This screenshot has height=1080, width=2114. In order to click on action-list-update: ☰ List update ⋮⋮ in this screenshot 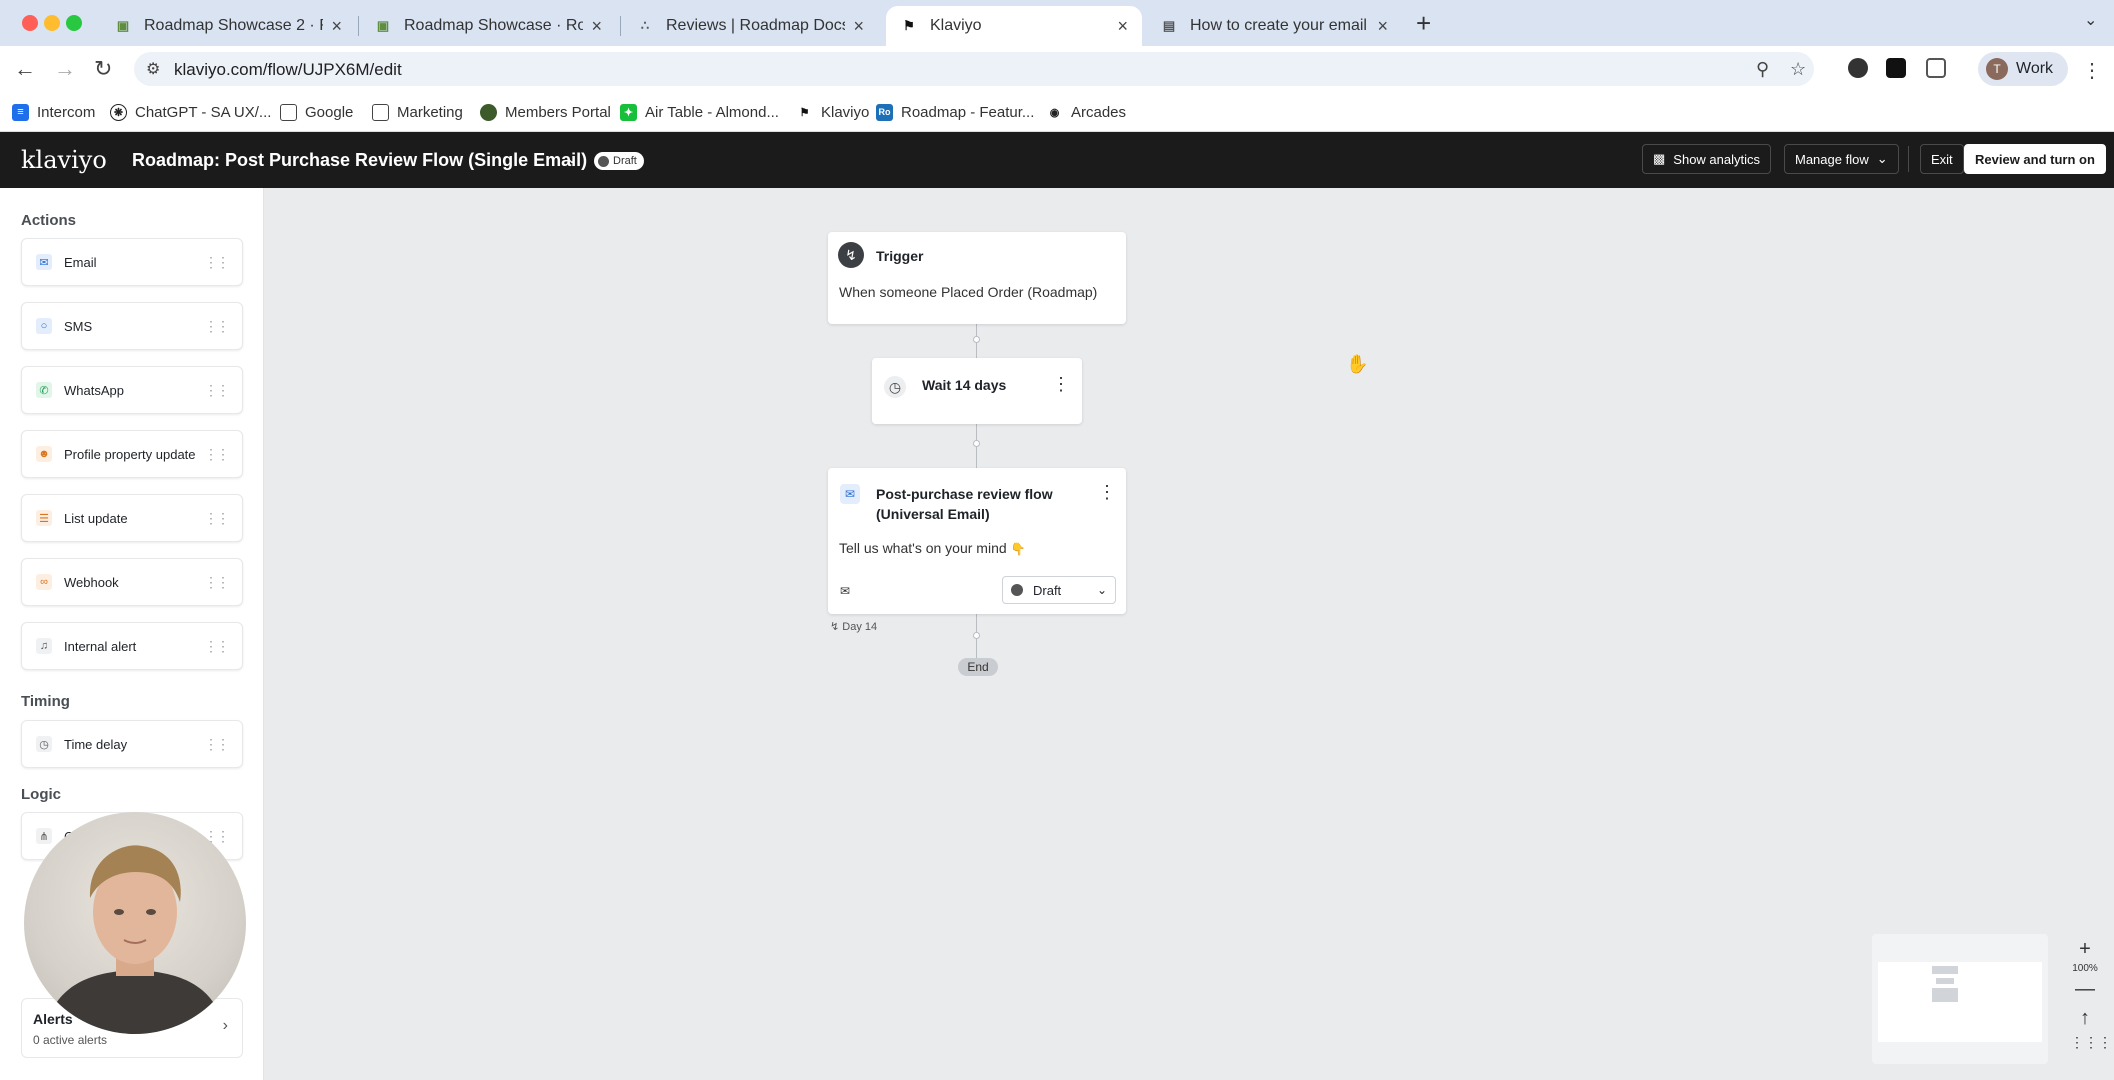, I will do `click(132, 518)`.